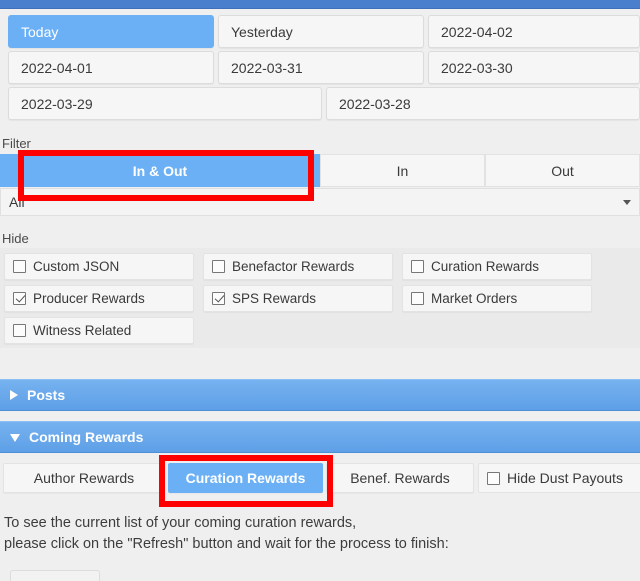 The image size is (640, 581). I want to click on filter-segment-in-and-out: In & Out, so click(160, 170).